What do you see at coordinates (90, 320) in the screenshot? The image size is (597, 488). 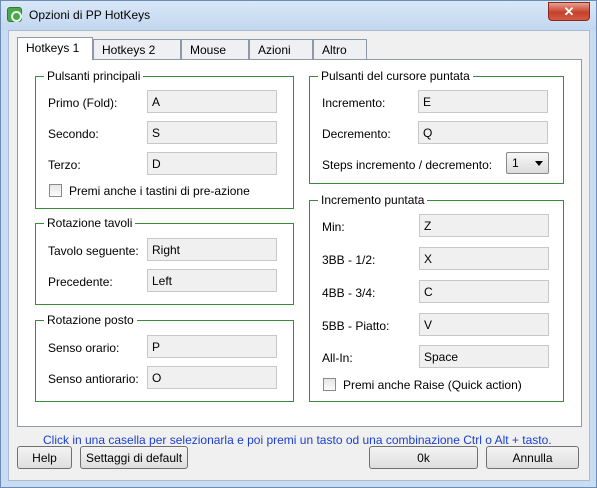 I see `group-title: Rotazione posto` at bounding box center [90, 320].